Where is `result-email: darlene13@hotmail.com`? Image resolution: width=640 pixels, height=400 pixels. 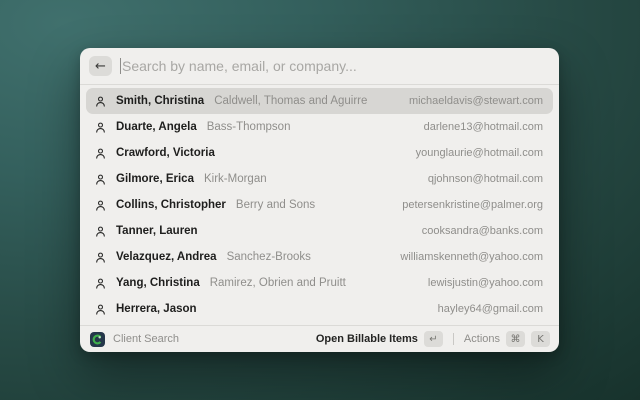 result-email: darlene13@hotmail.com is located at coordinates (483, 127).